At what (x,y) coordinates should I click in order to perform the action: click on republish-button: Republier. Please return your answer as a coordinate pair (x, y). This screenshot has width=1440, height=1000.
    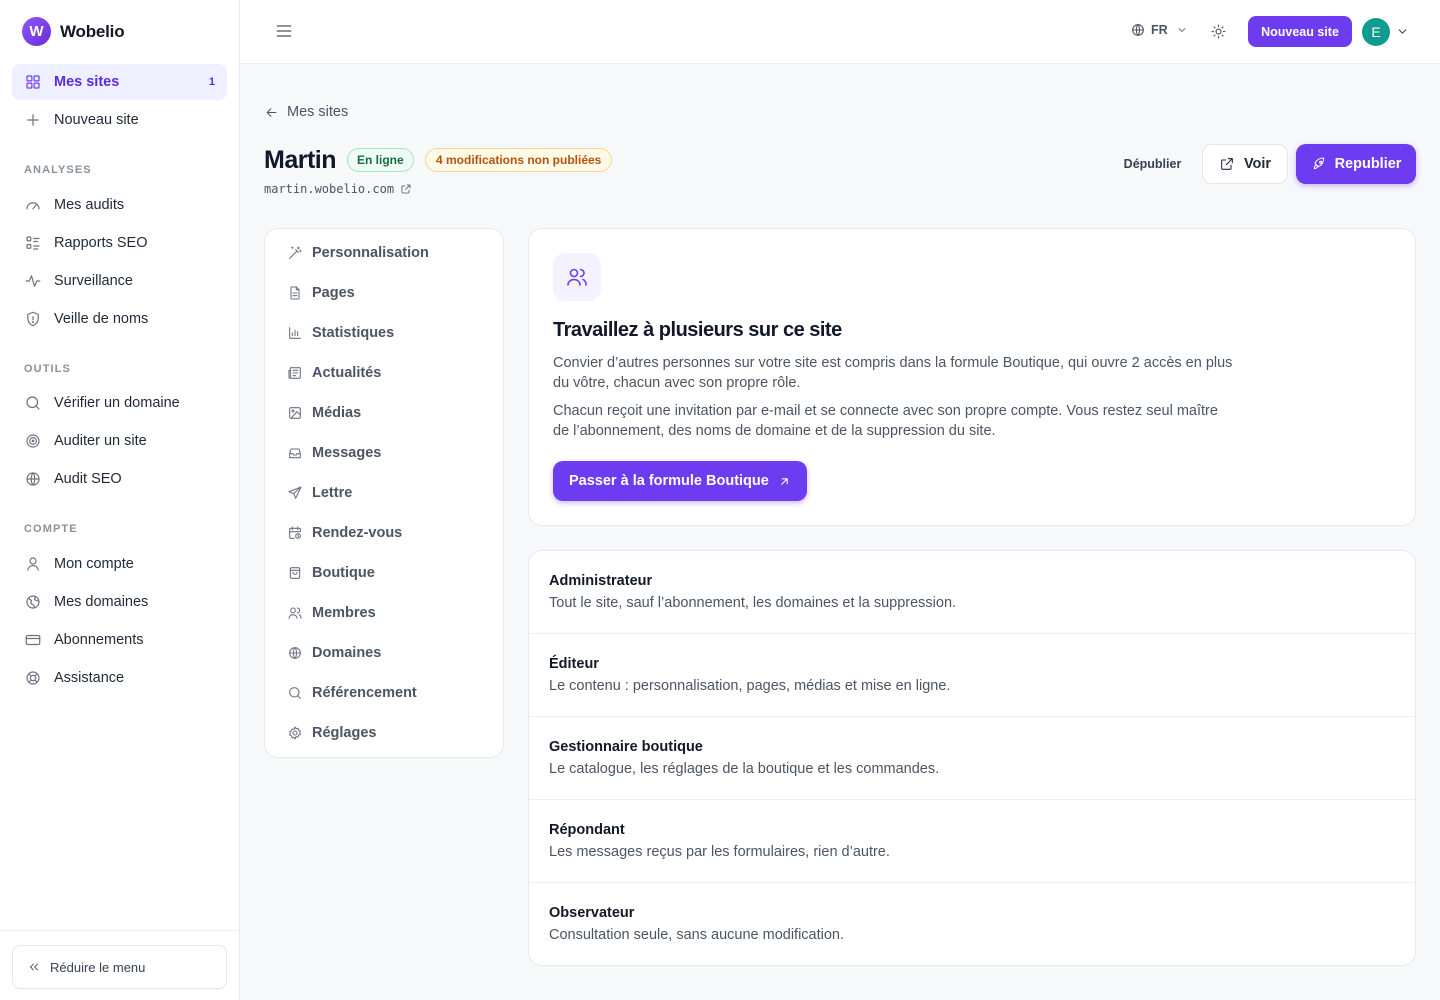
    Looking at the image, I should click on (1356, 164).